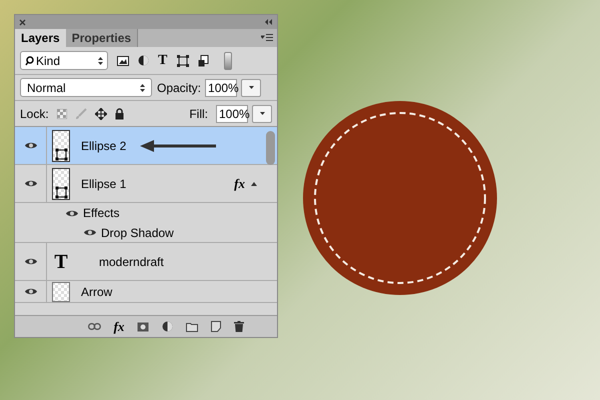  What do you see at coordinates (232, 113) in the screenshot?
I see `fill-field: 100%` at bounding box center [232, 113].